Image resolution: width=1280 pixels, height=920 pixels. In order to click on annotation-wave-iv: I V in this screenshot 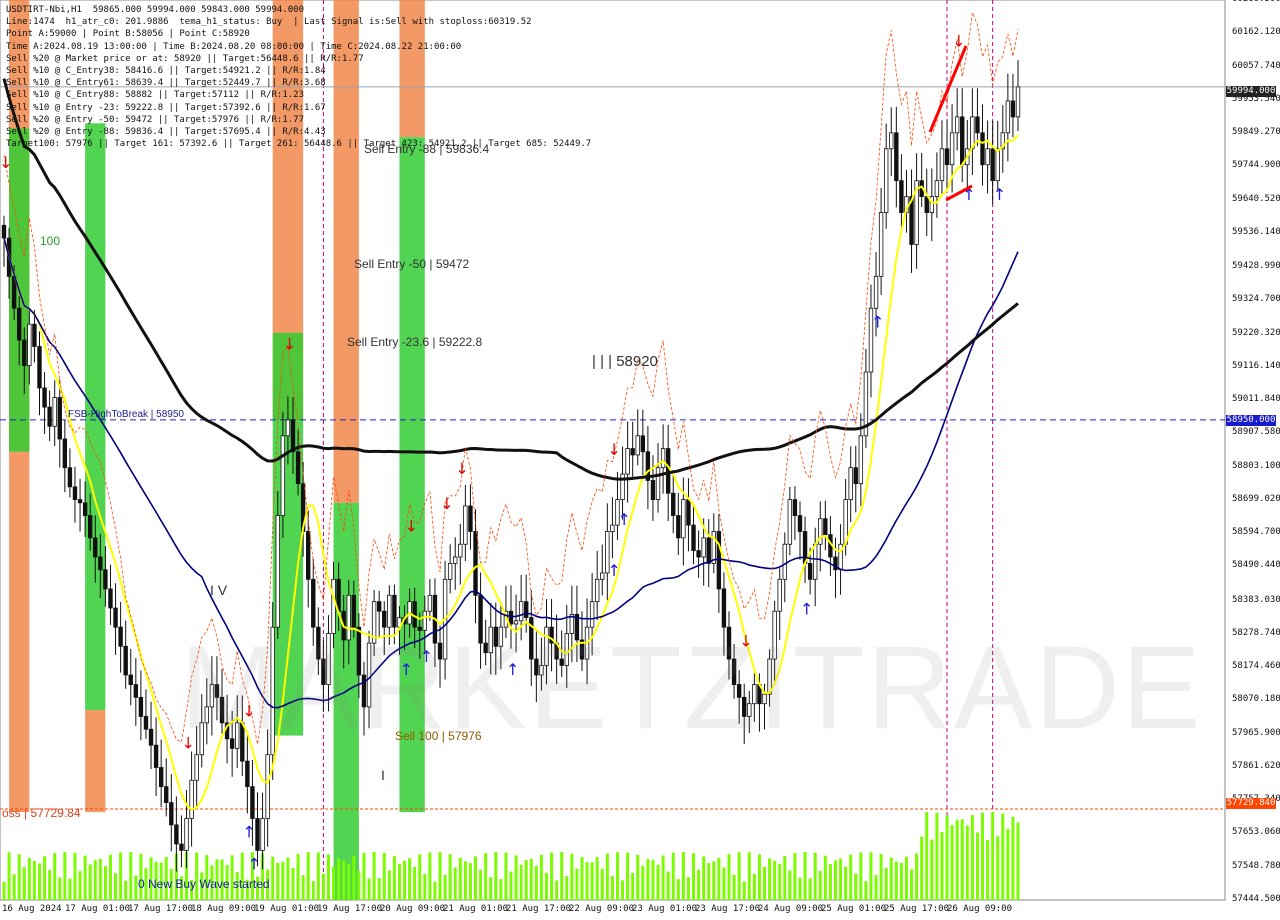, I will do `click(219, 590)`.